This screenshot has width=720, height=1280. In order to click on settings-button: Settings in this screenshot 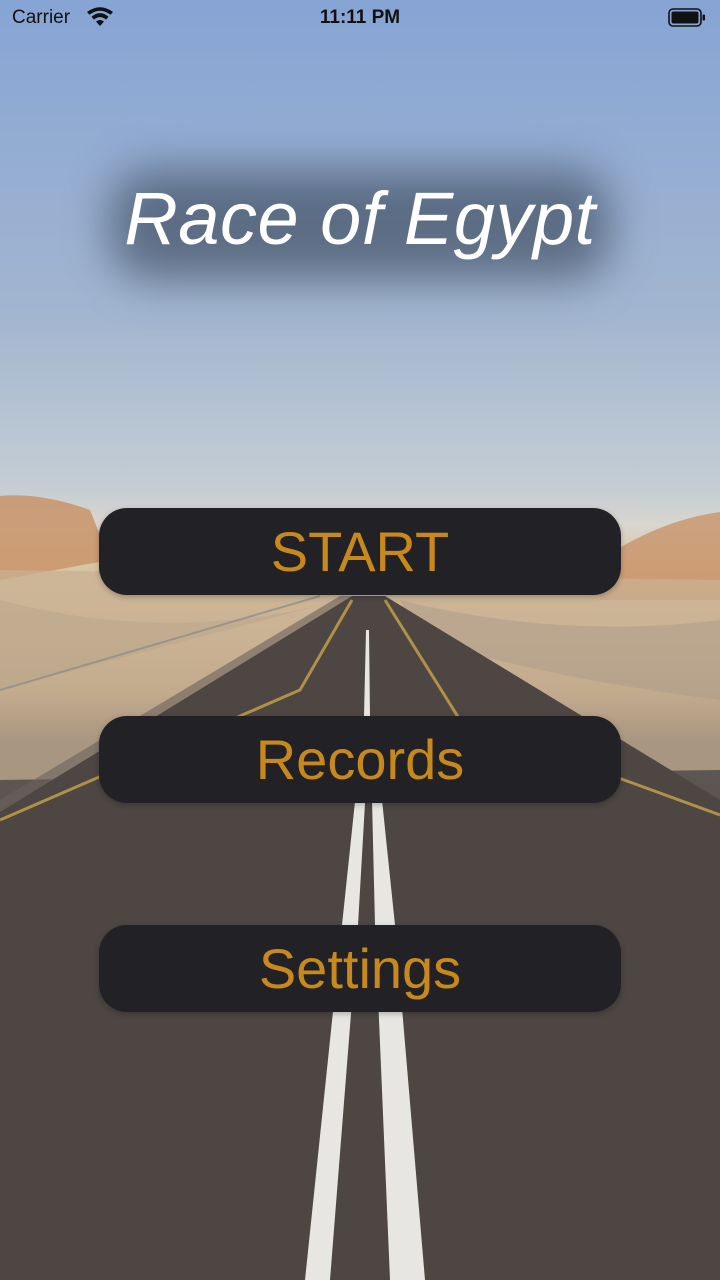, I will do `click(360, 968)`.